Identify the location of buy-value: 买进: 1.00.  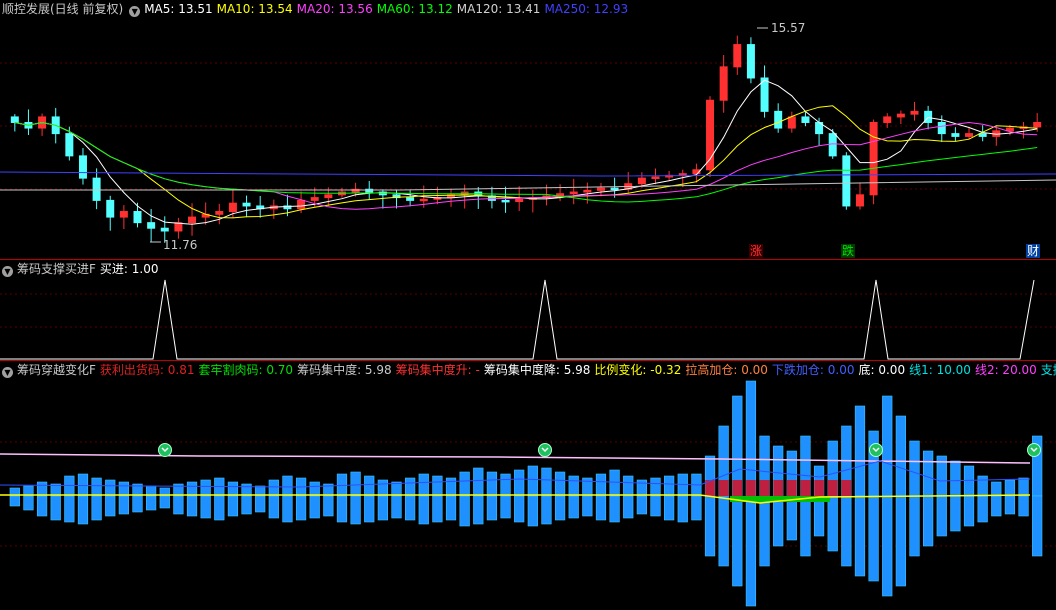
(129, 269).